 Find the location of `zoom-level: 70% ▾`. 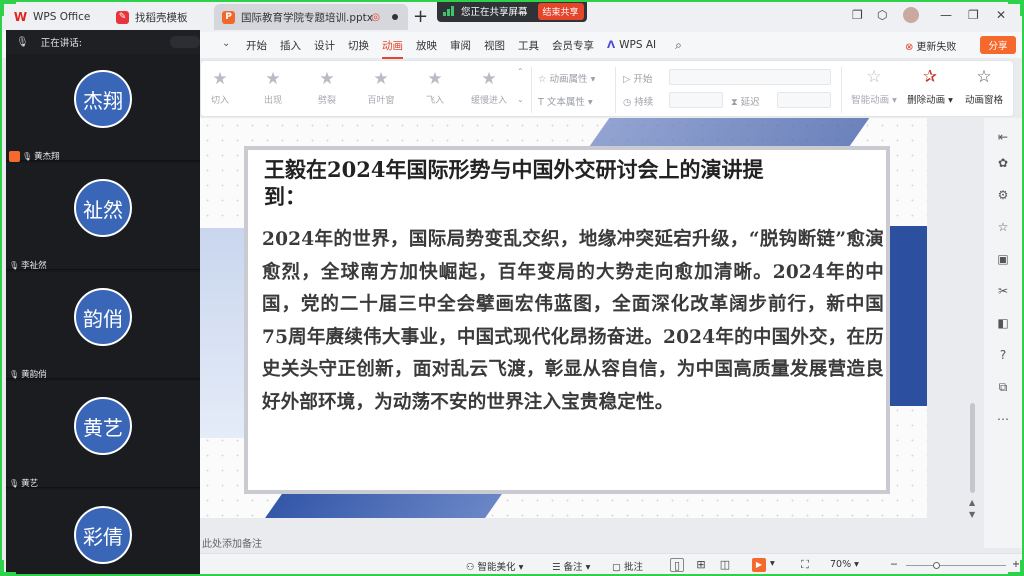

zoom-level: 70% ▾ is located at coordinates (844, 564).